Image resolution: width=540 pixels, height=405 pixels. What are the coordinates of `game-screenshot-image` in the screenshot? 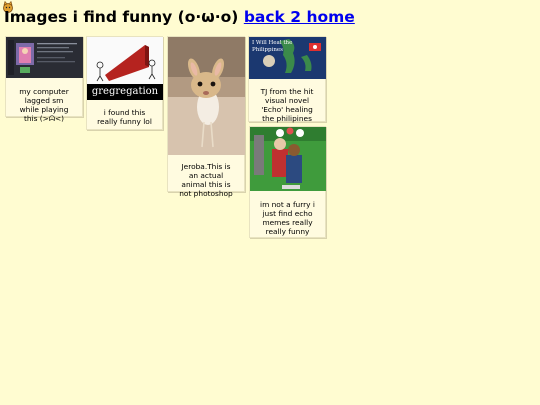 It's located at (44, 57).